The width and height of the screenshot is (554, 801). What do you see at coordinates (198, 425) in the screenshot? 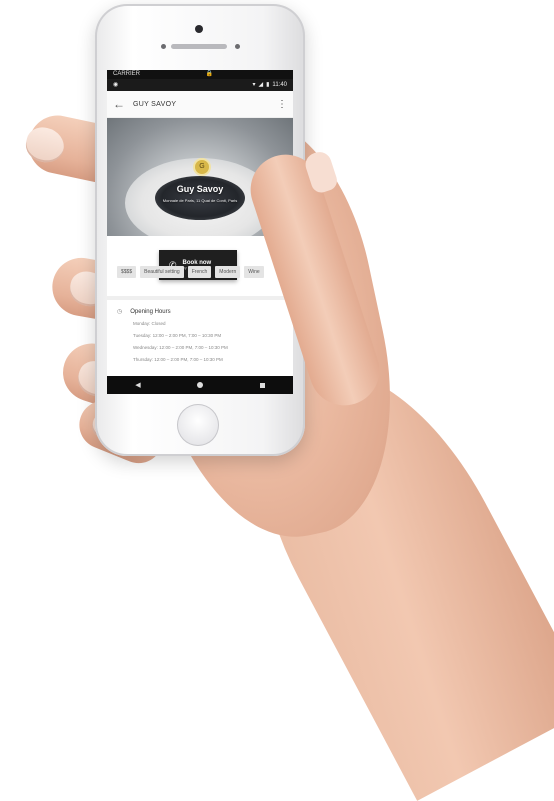
I see `home-button` at bounding box center [198, 425].